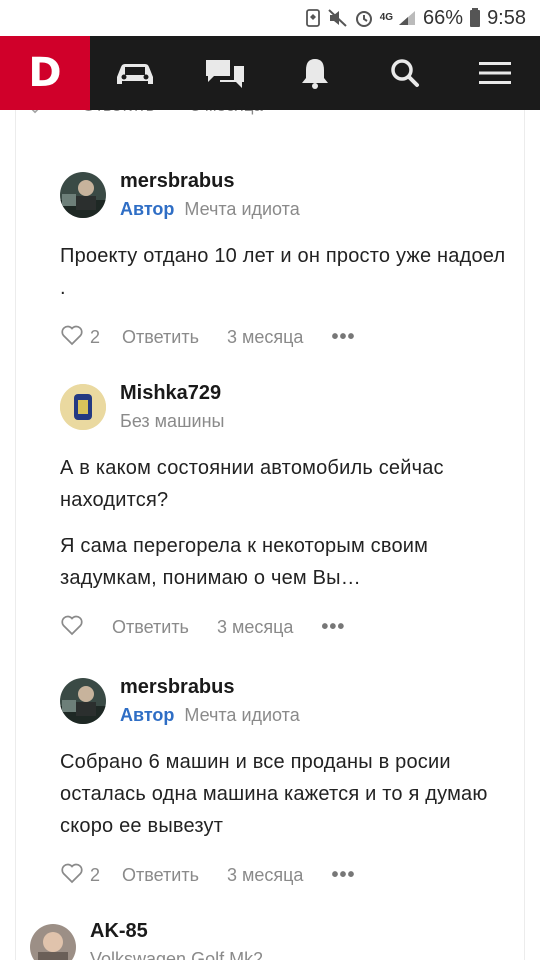  Describe the element at coordinates (270, 18) in the screenshot. I see `status-bar: 4G 66% 9:58` at that location.